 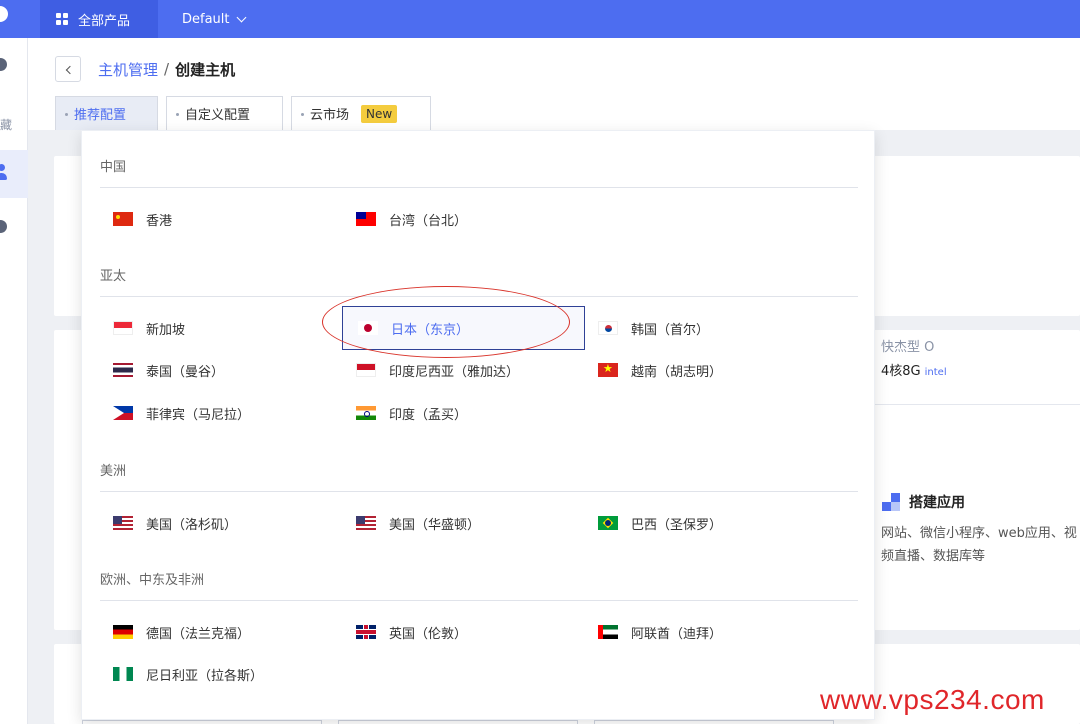 What do you see at coordinates (5, 14) in the screenshot?
I see `logo-icon` at bounding box center [5, 14].